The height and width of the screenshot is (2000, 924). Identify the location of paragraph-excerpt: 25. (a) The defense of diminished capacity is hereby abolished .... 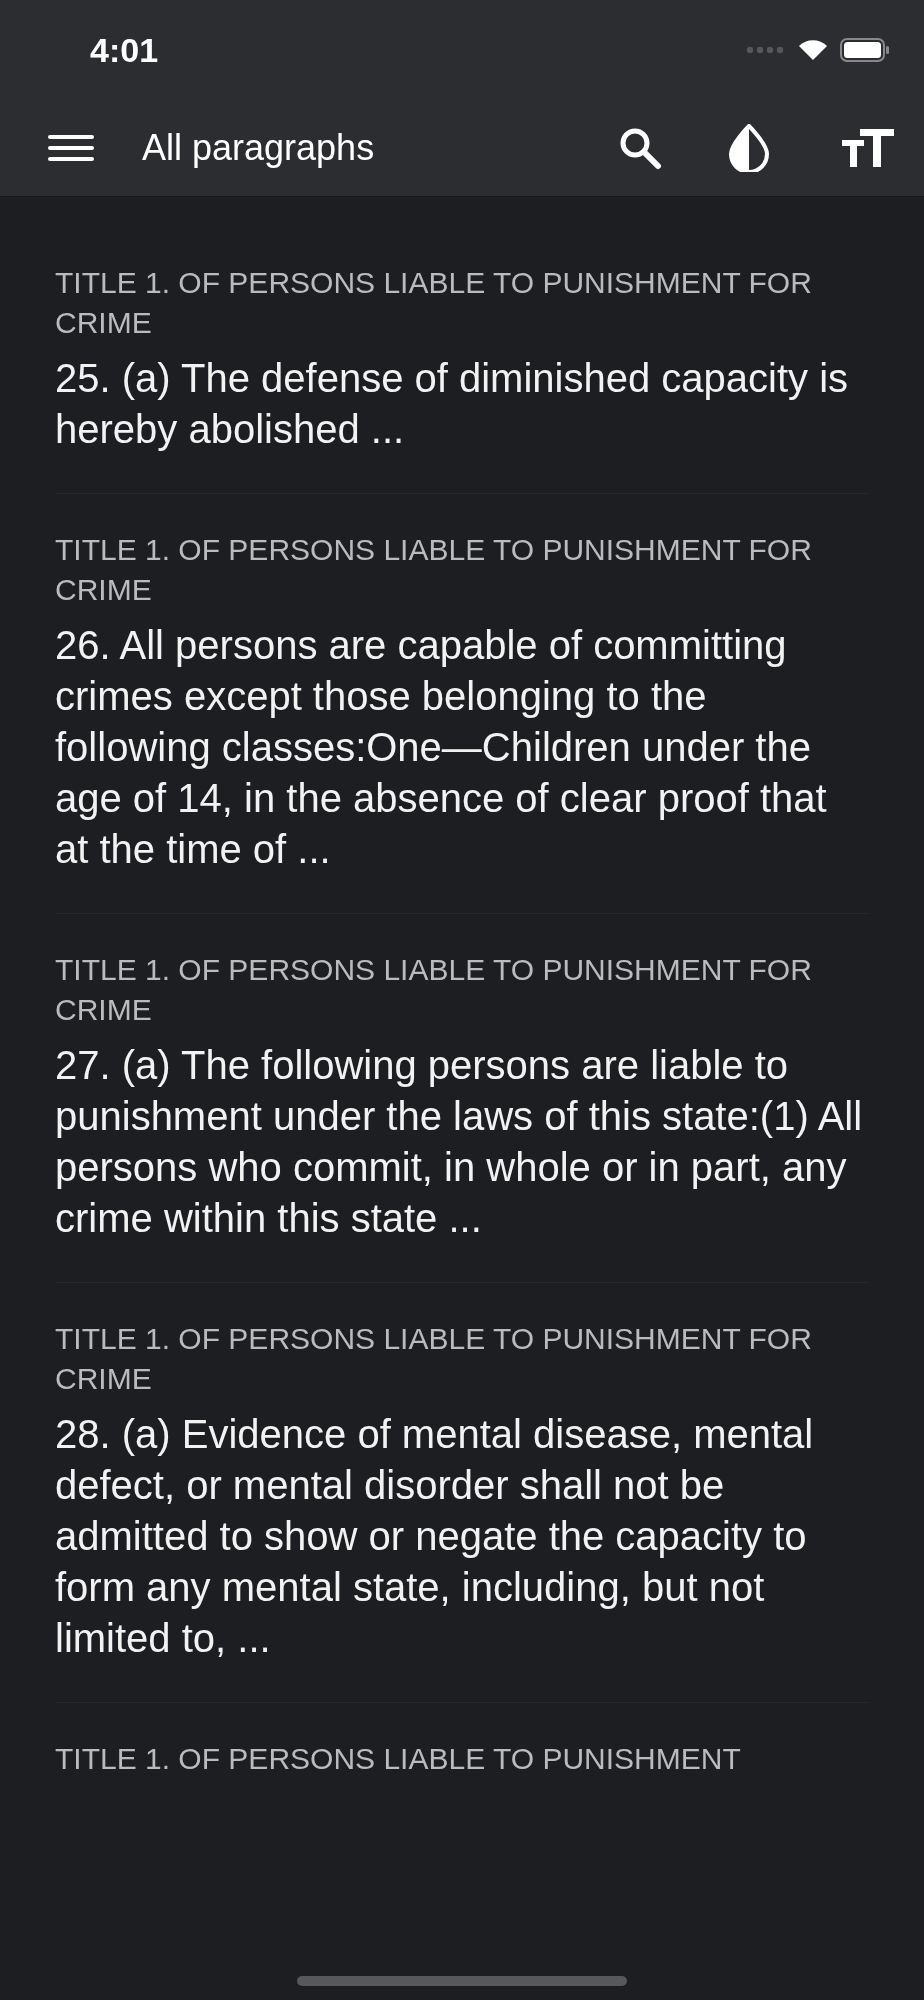
(462, 404).